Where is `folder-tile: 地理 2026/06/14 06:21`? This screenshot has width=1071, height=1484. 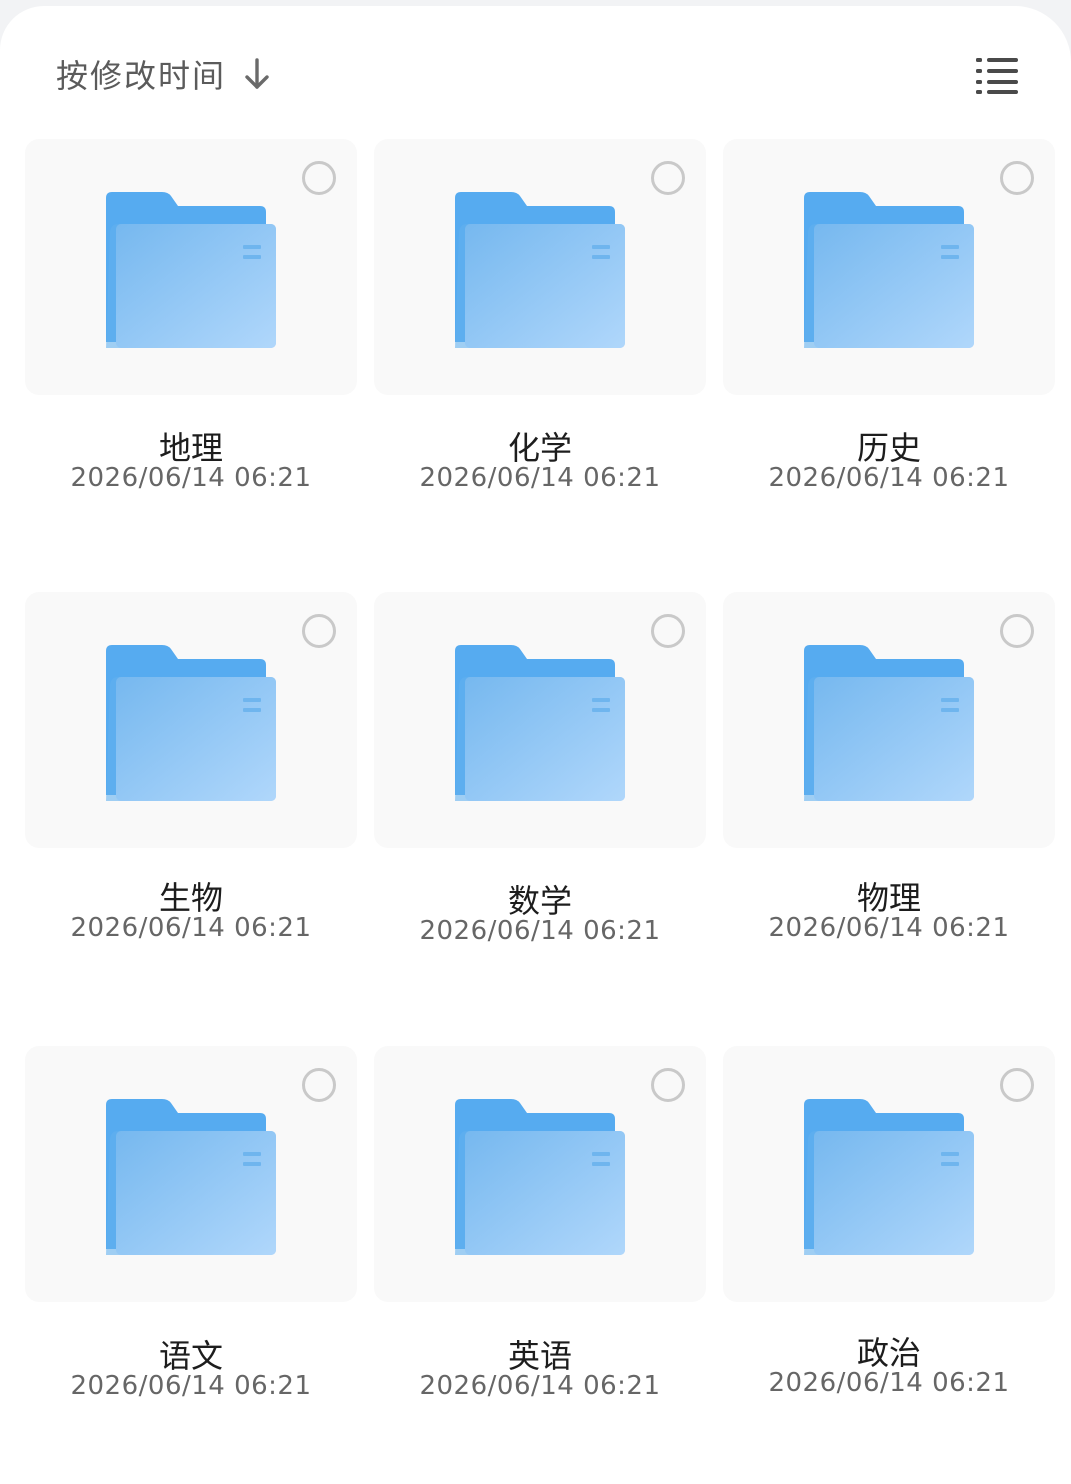 folder-tile: 地理 2026/06/14 06:21 is located at coordinates (191, 343).